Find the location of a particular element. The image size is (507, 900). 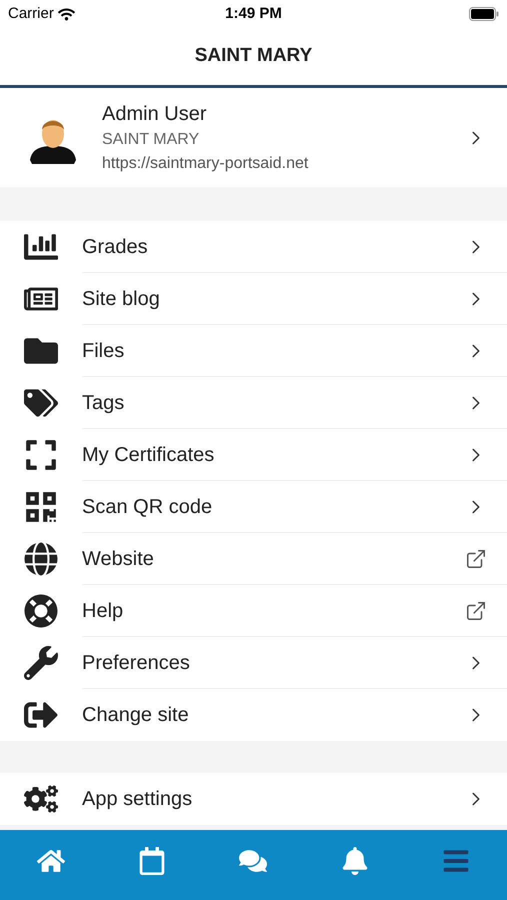

menu-item: Files is located at coordinates (253, 351).